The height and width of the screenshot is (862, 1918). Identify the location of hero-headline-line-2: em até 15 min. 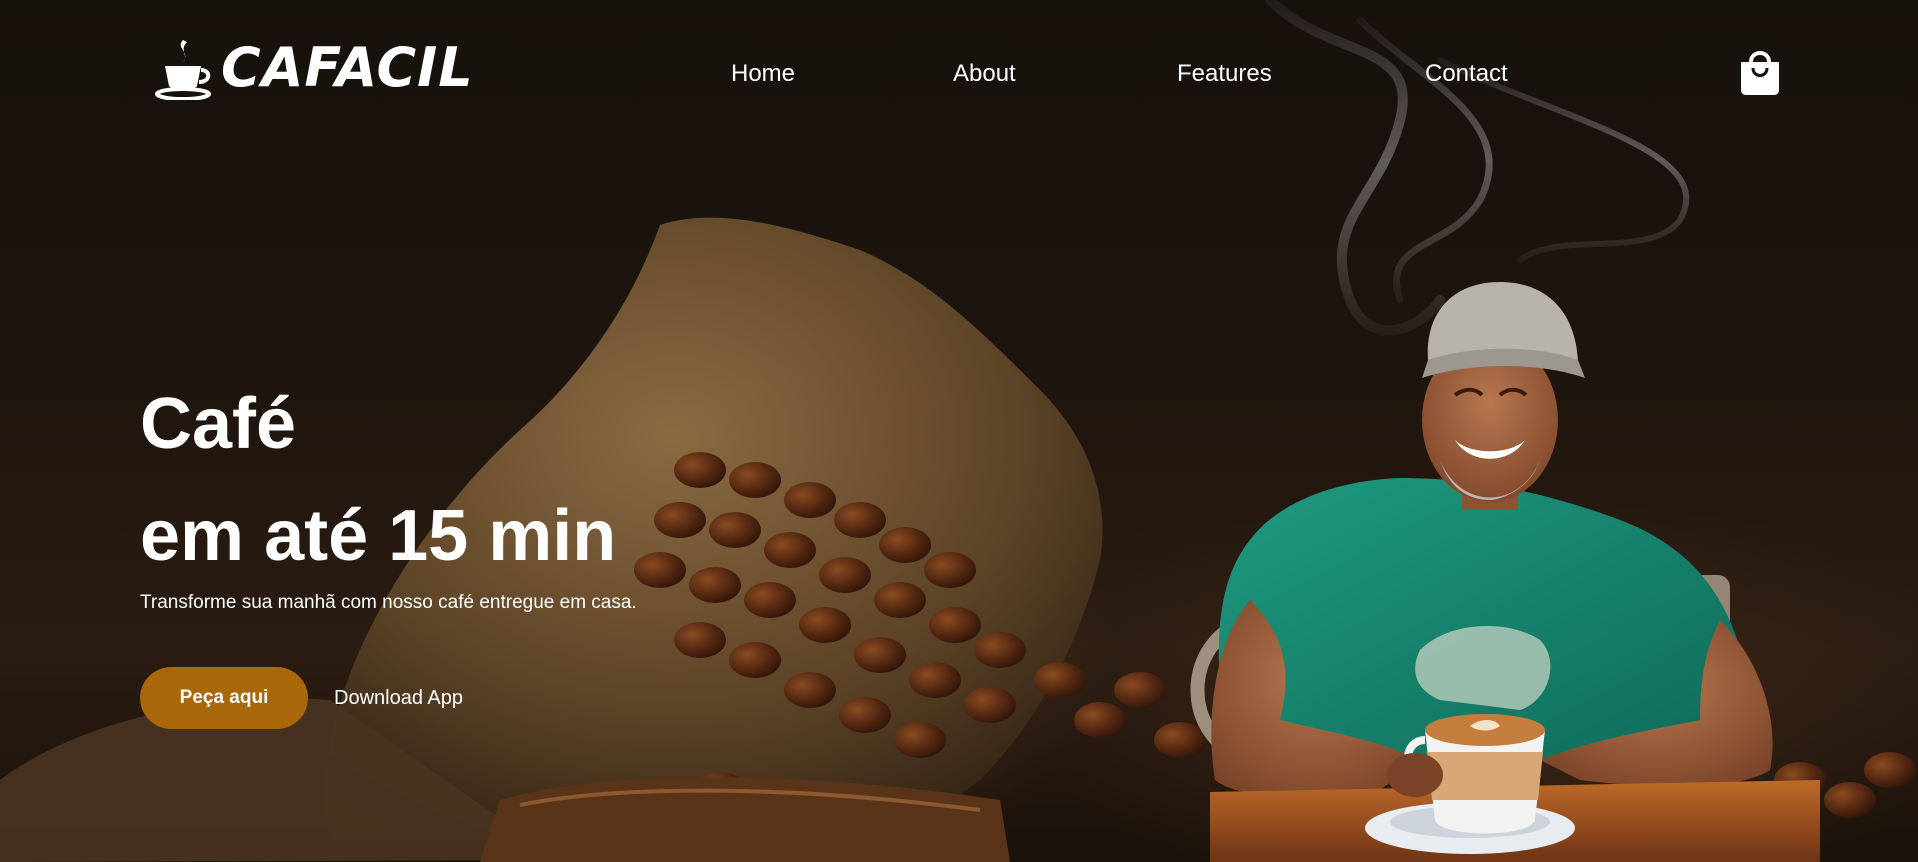
(378, 536).